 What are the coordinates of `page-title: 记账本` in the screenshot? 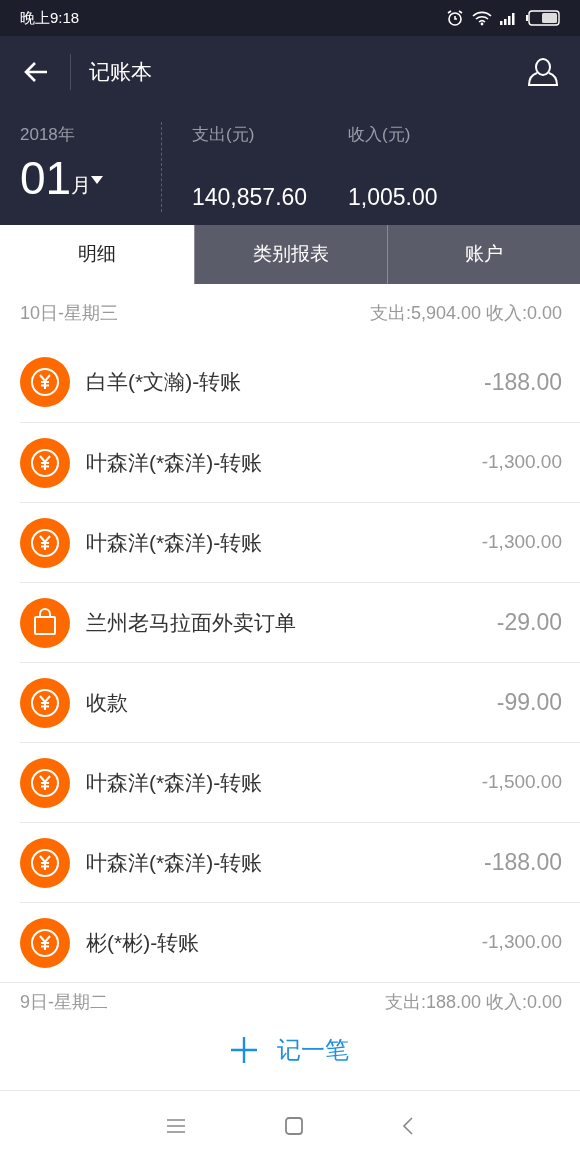 It's located at (121, 72).